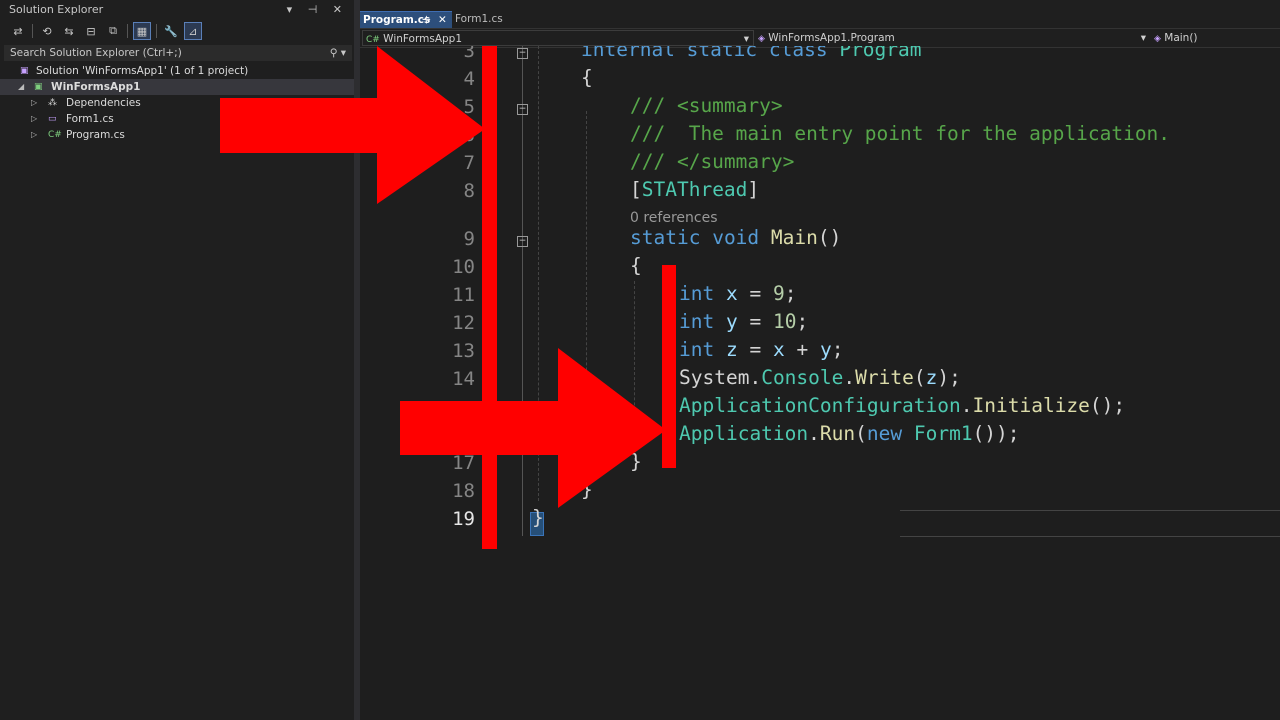  Describe the element at coordinates (558, 38) in the screenshot. I see `project-dropdown: C# WinFormsApp1 ▾` at that location.